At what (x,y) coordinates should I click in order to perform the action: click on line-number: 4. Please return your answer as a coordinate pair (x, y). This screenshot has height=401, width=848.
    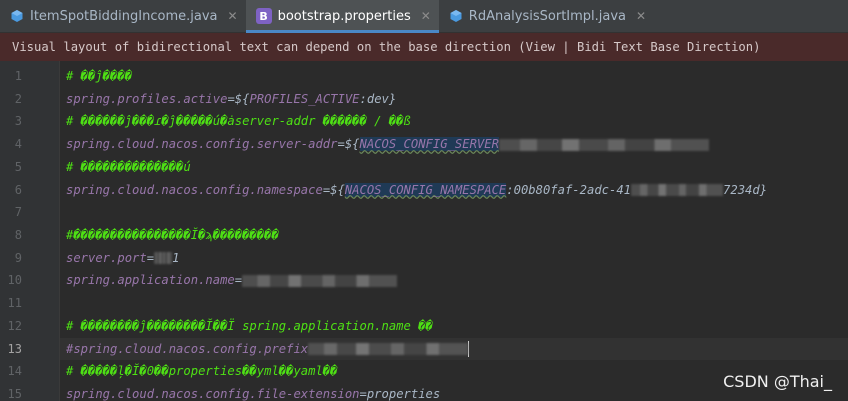
    Looking at the image, I should click on (18, 144).